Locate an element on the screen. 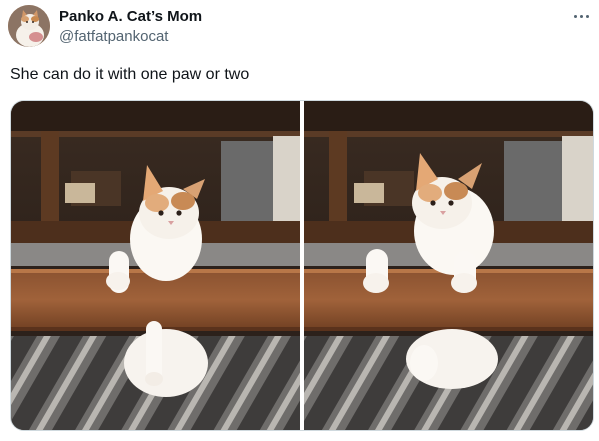  cat-avatar-image is located at coordinates (29, 26).